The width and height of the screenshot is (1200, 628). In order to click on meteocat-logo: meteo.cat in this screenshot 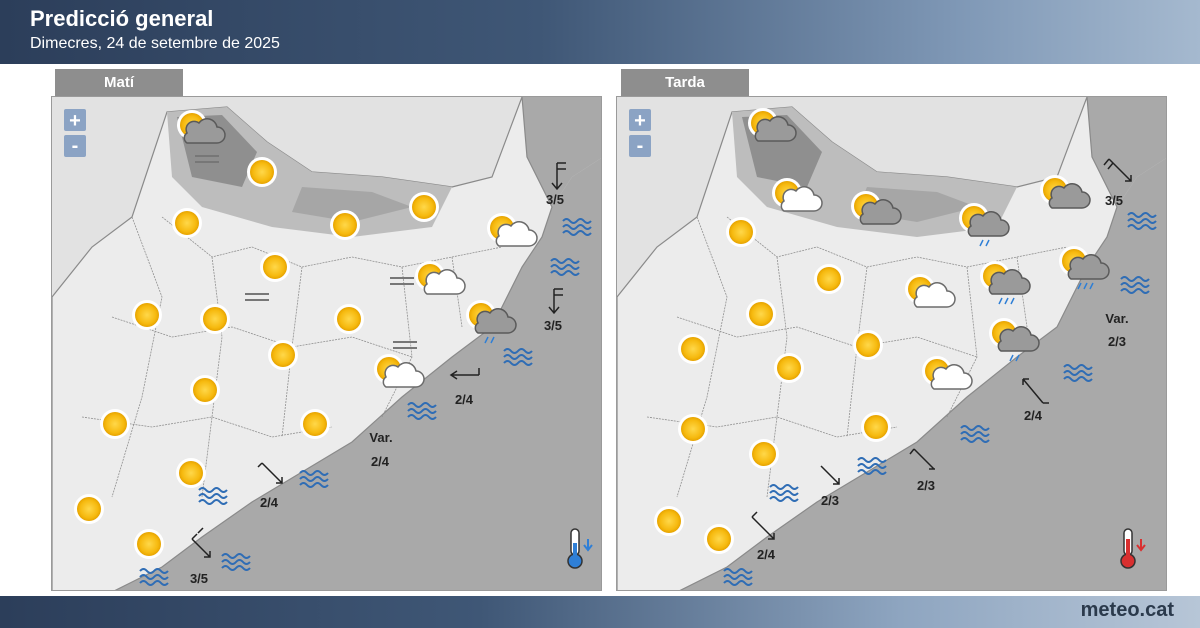, I will do `click(1127, 610)`.